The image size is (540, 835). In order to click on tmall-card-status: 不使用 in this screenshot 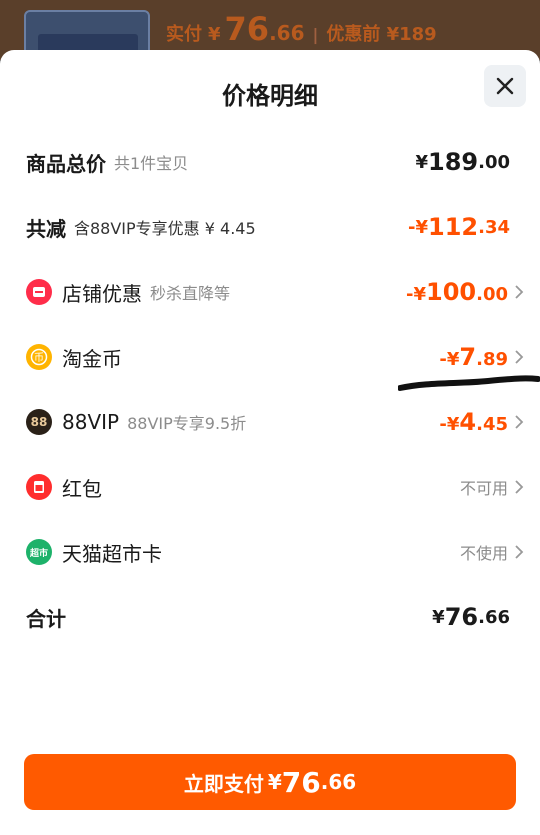, I will do `click(483, 553)`.